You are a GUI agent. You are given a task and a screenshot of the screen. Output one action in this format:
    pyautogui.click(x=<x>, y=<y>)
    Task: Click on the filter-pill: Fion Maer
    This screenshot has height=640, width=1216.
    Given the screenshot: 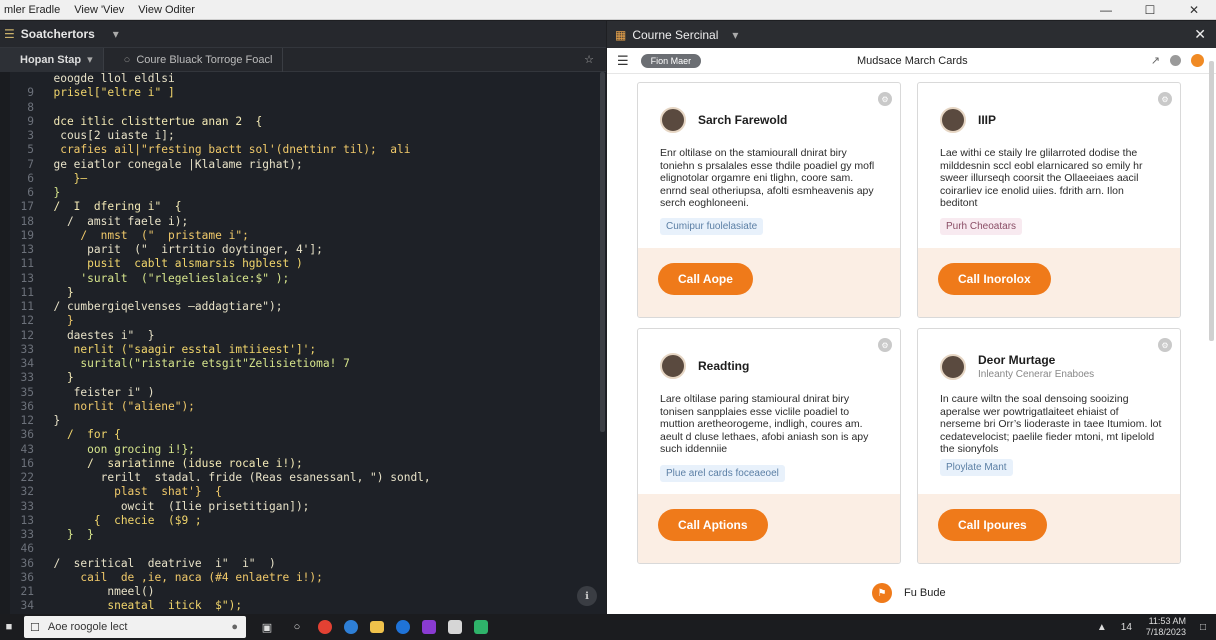 What is the action you would take?
    pyautogui.click(x=671, y=60)
    